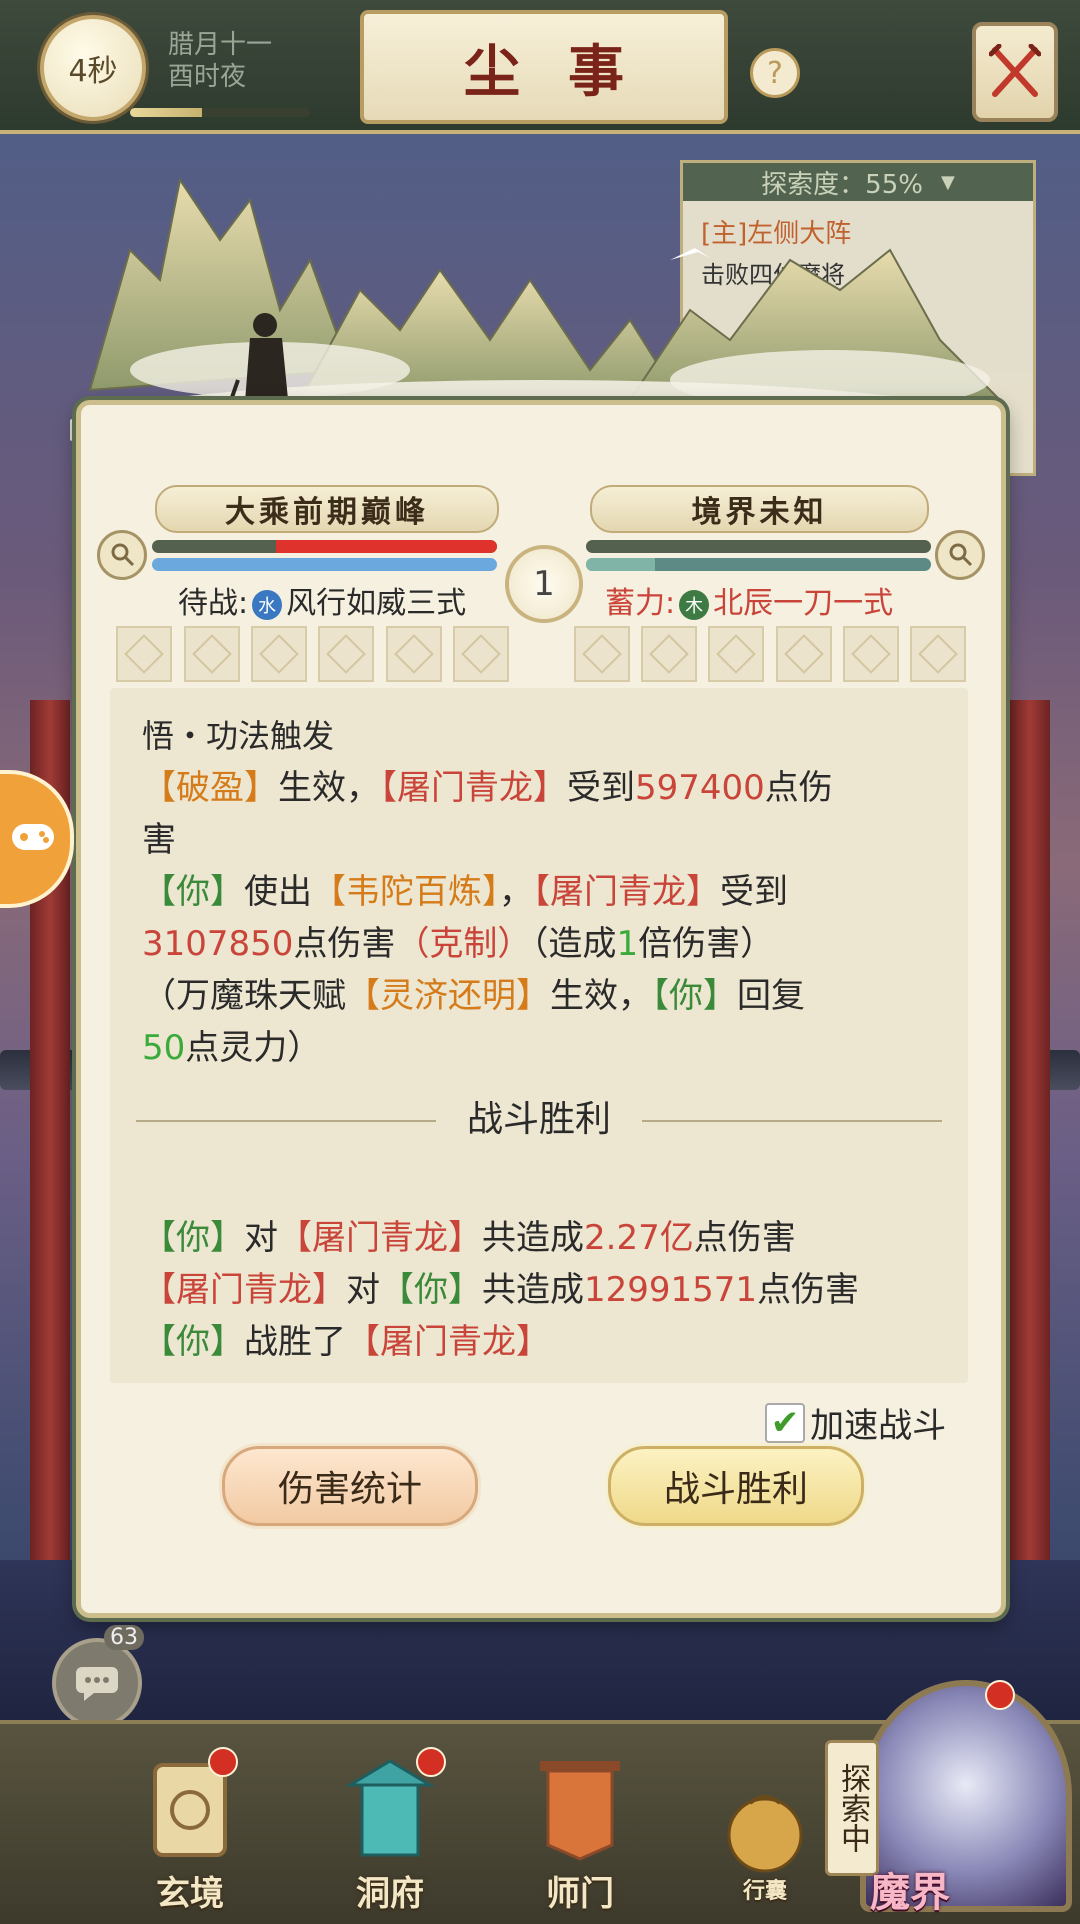  Describe the element at coordinates (694, 604) in the screenshot. I see `wood-element-icon: 木` at that location.